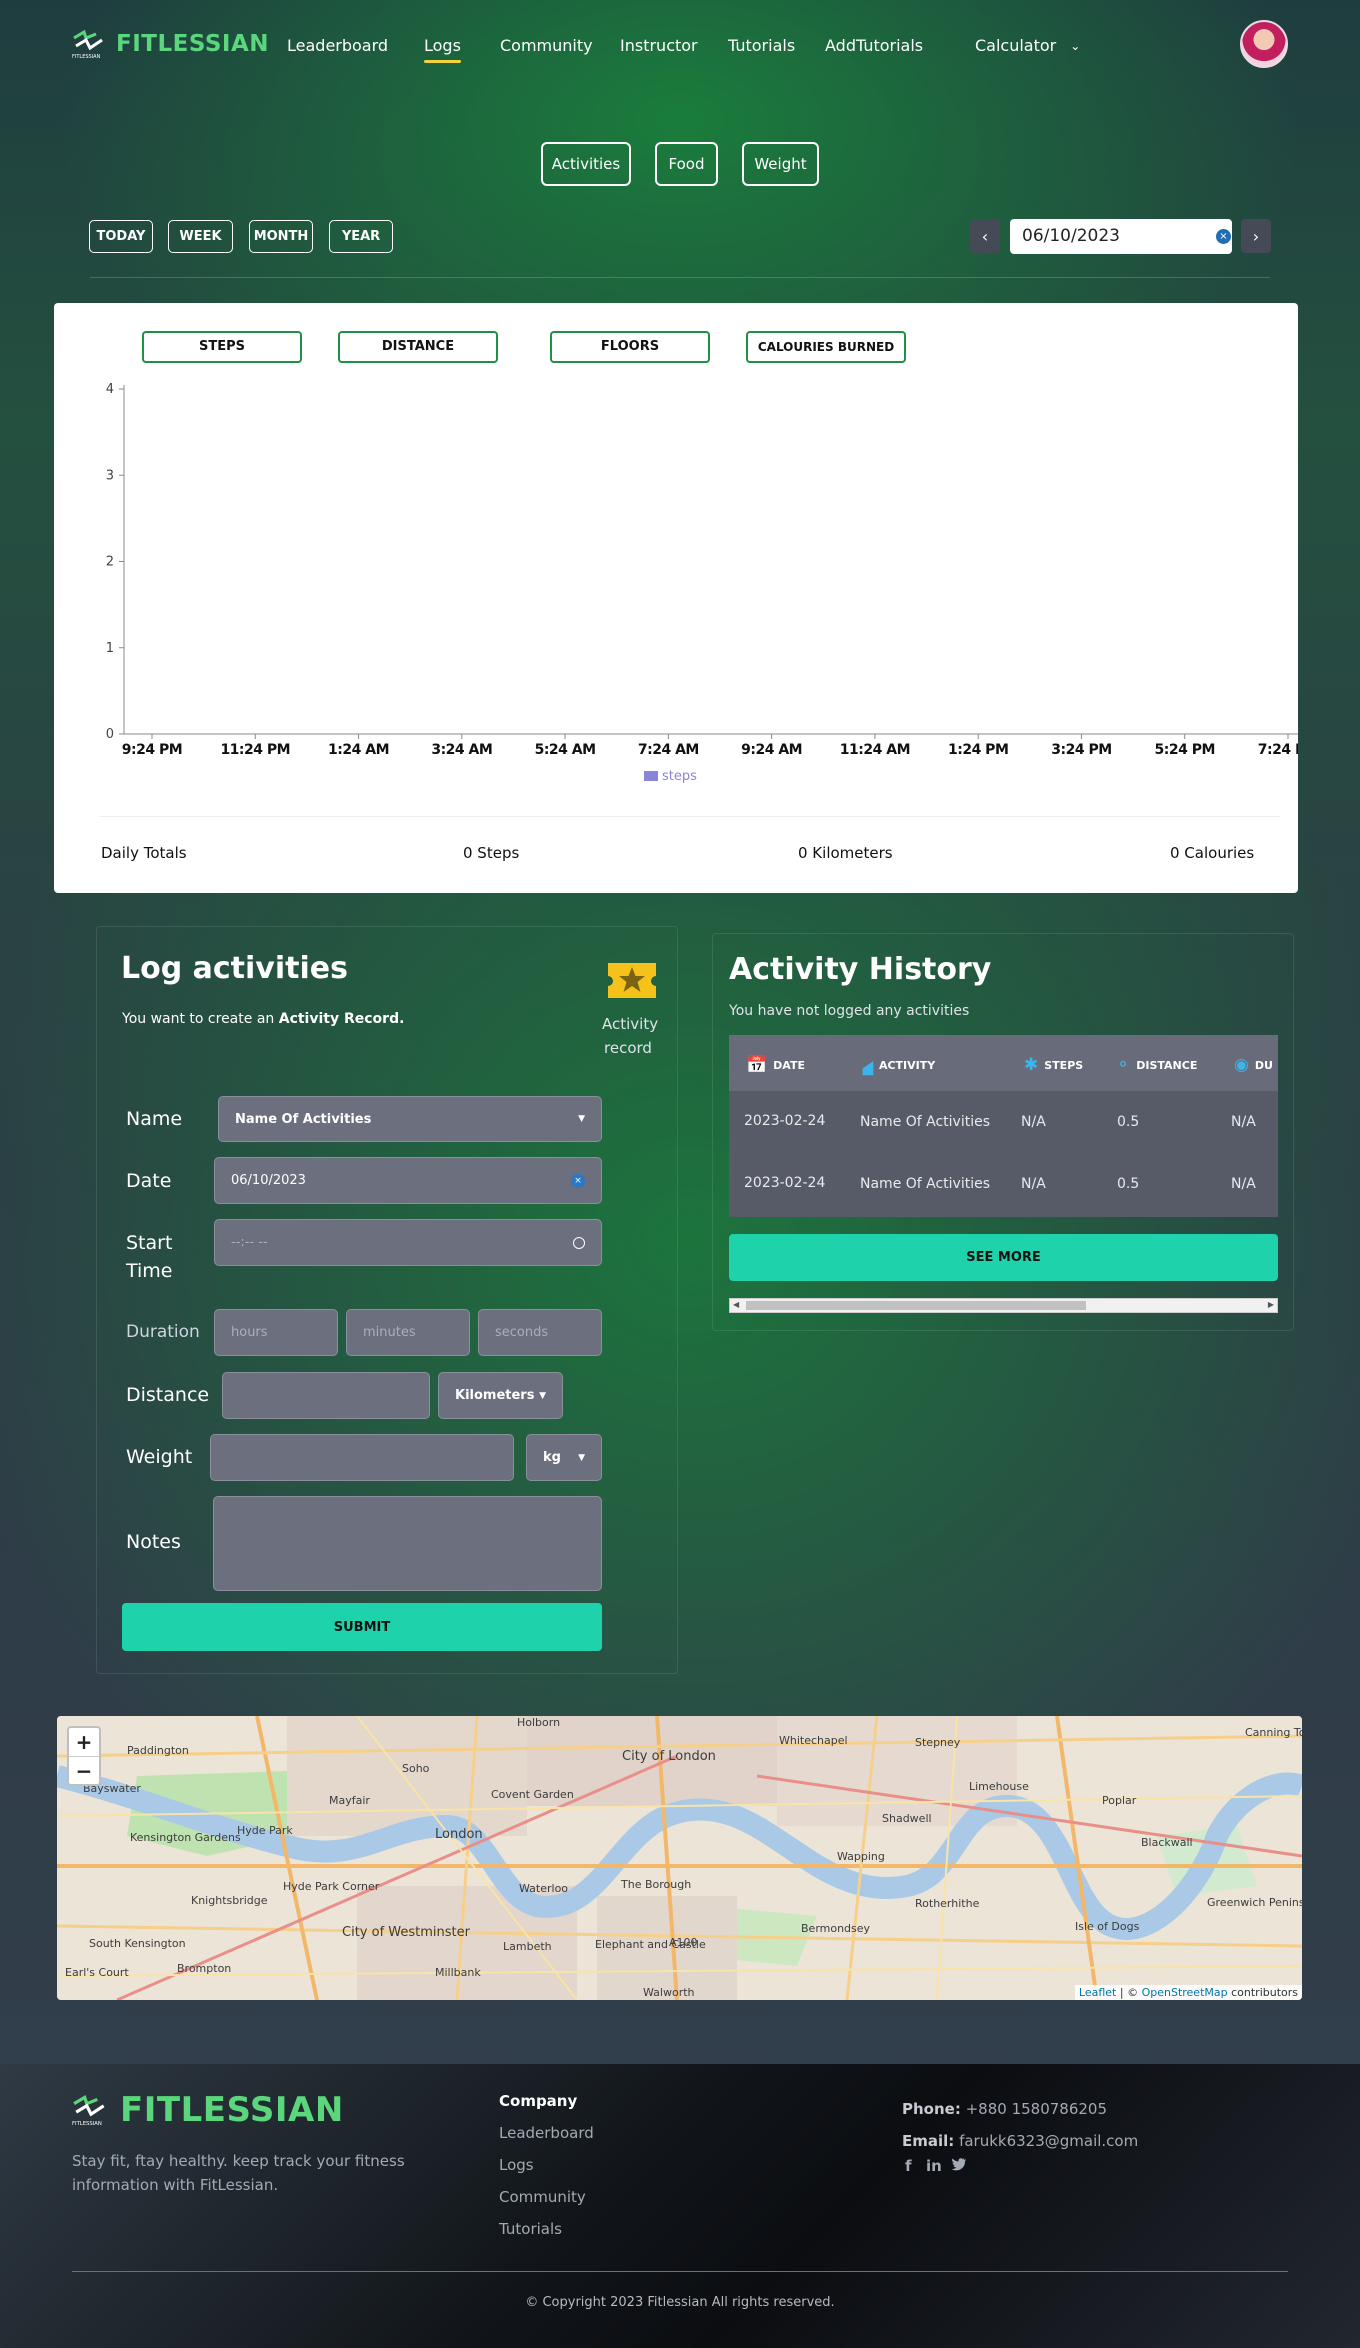 The width and height of the screenshot is (1360, 2348). What do you see at coordinates (552, 1457) in the screenshot?
I see `weight-unit-value: kg` at bounding box center [552, 1457].